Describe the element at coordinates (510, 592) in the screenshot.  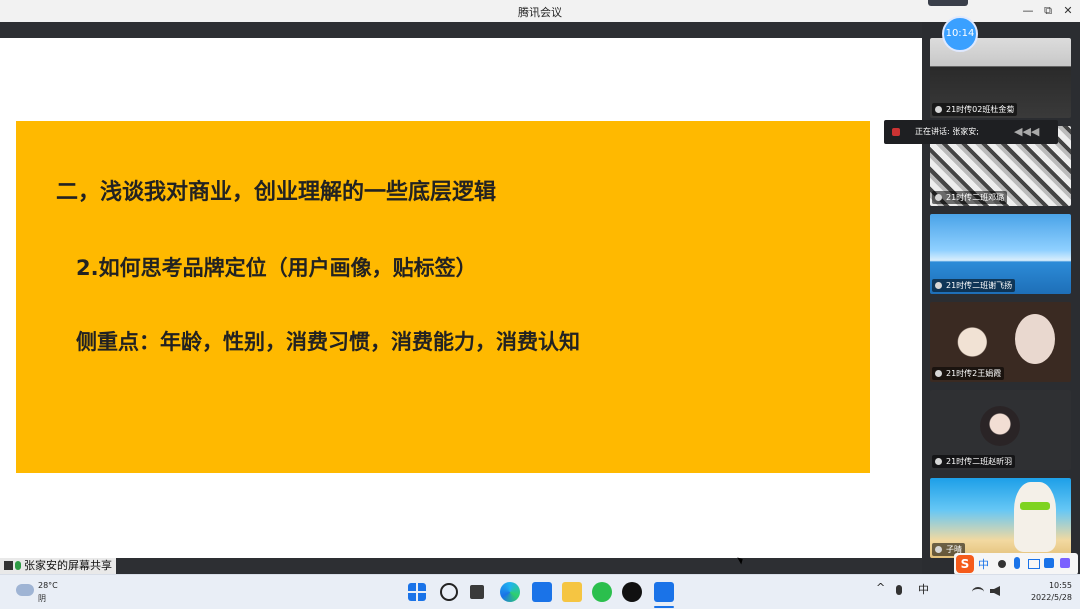
I see `edge-browser-icon` at that location.